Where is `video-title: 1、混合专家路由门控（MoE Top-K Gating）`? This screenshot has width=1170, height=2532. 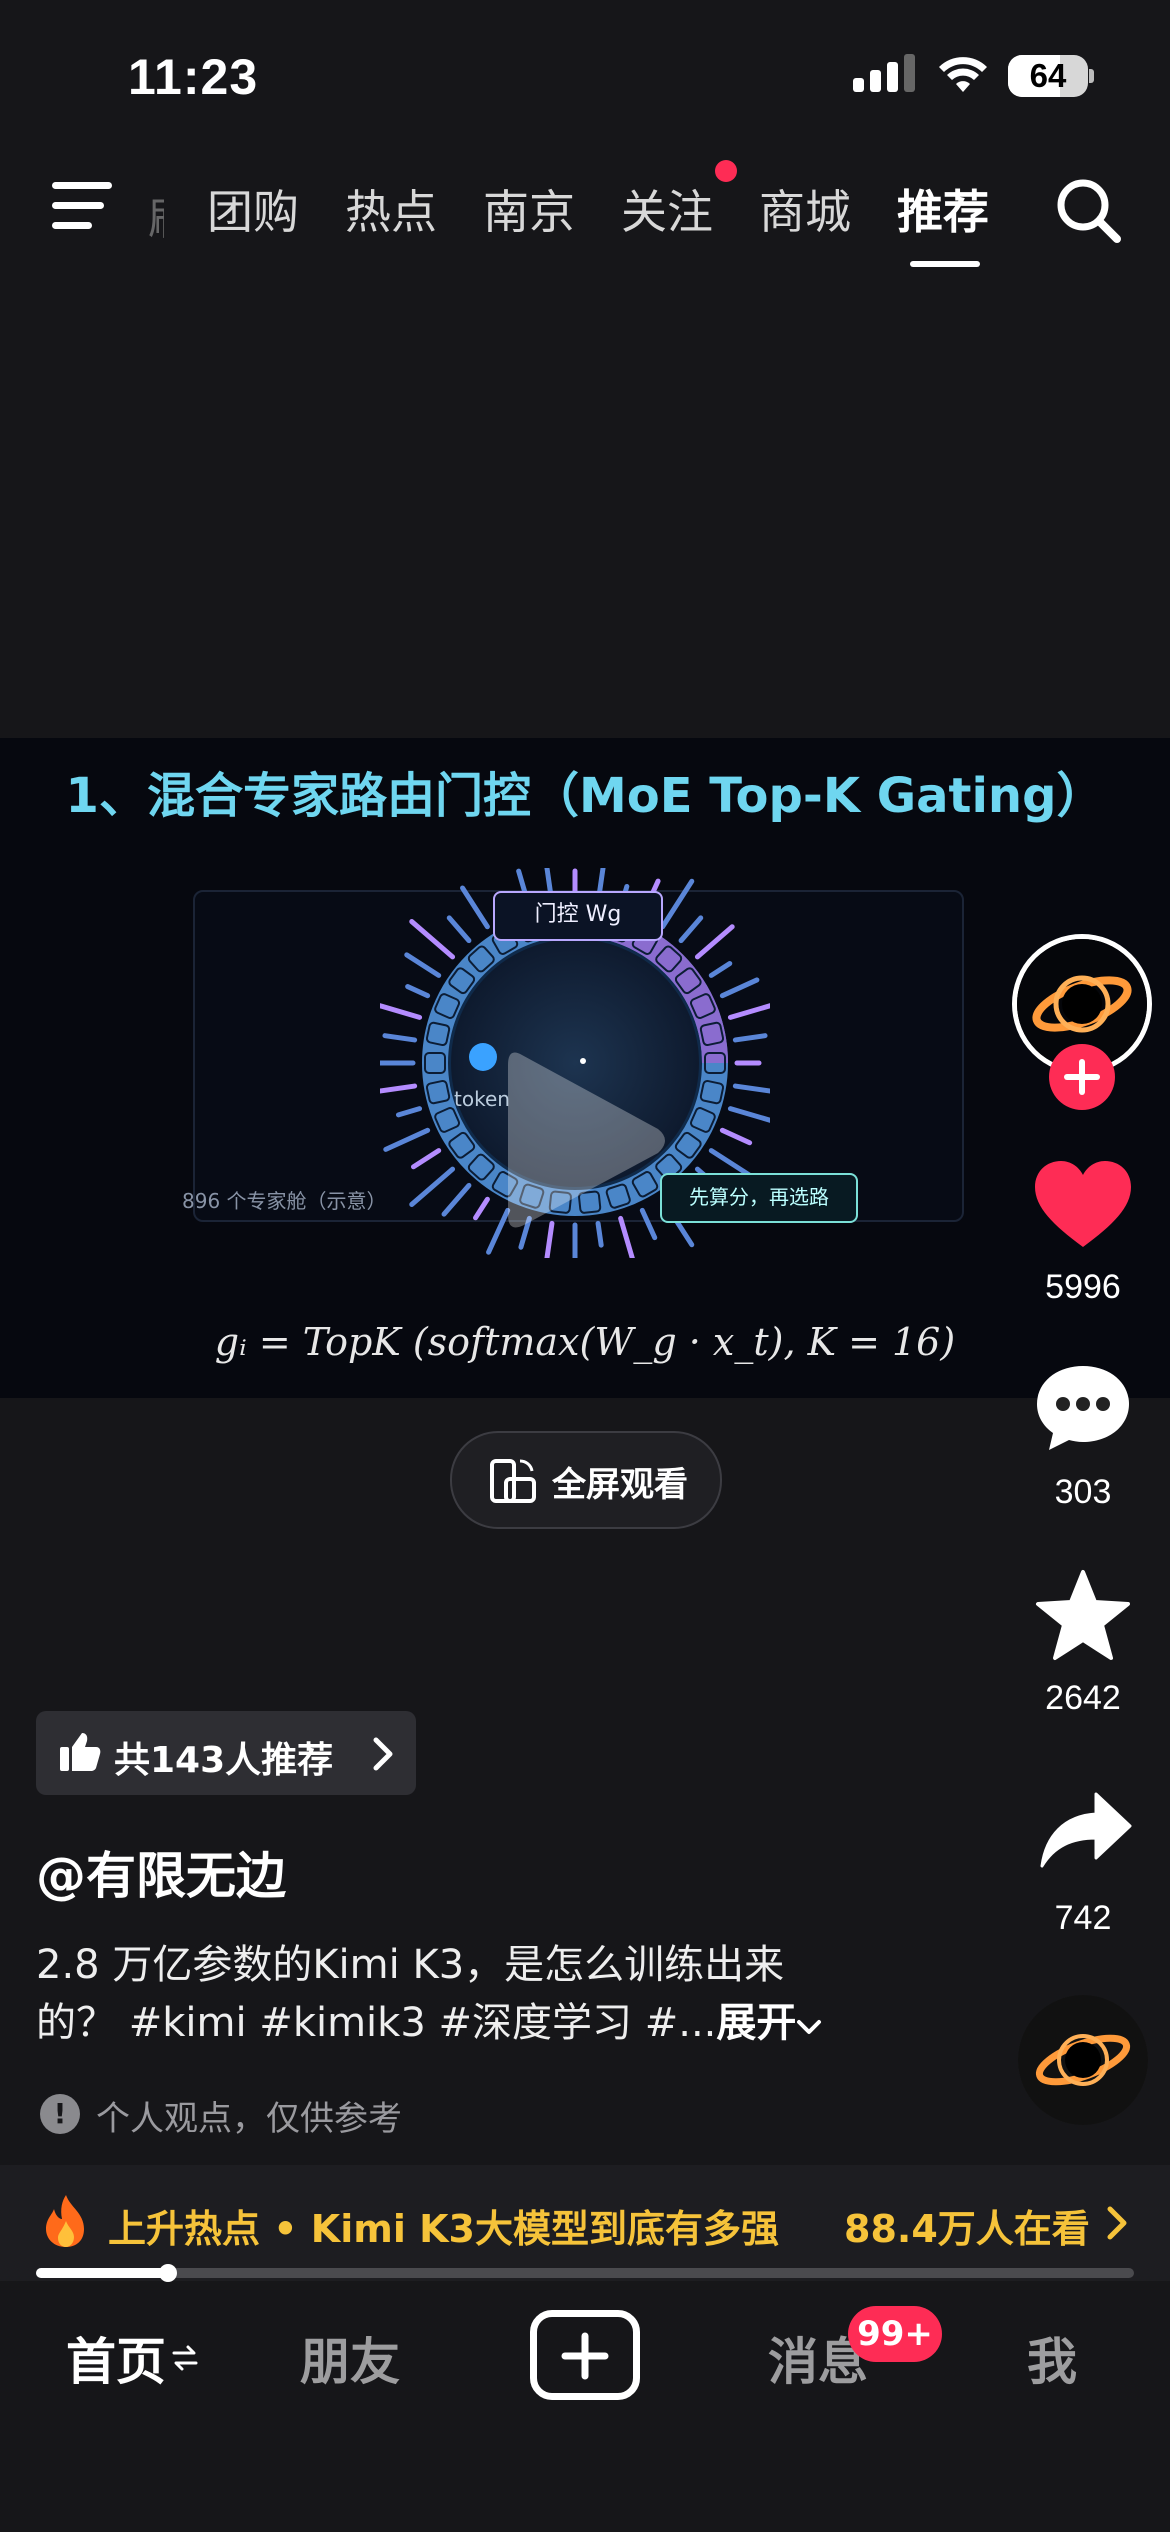
video-title: 1、混合专家路由门控（MoE Top-K Gating） is located at coordinates (585, 796).